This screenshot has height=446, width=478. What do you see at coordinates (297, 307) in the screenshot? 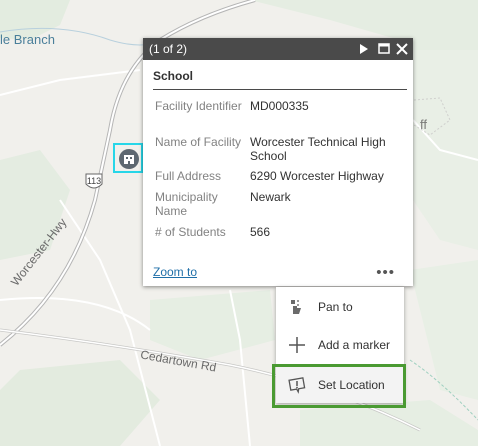
I see `pan-icon` at bounding box center [297, 307].